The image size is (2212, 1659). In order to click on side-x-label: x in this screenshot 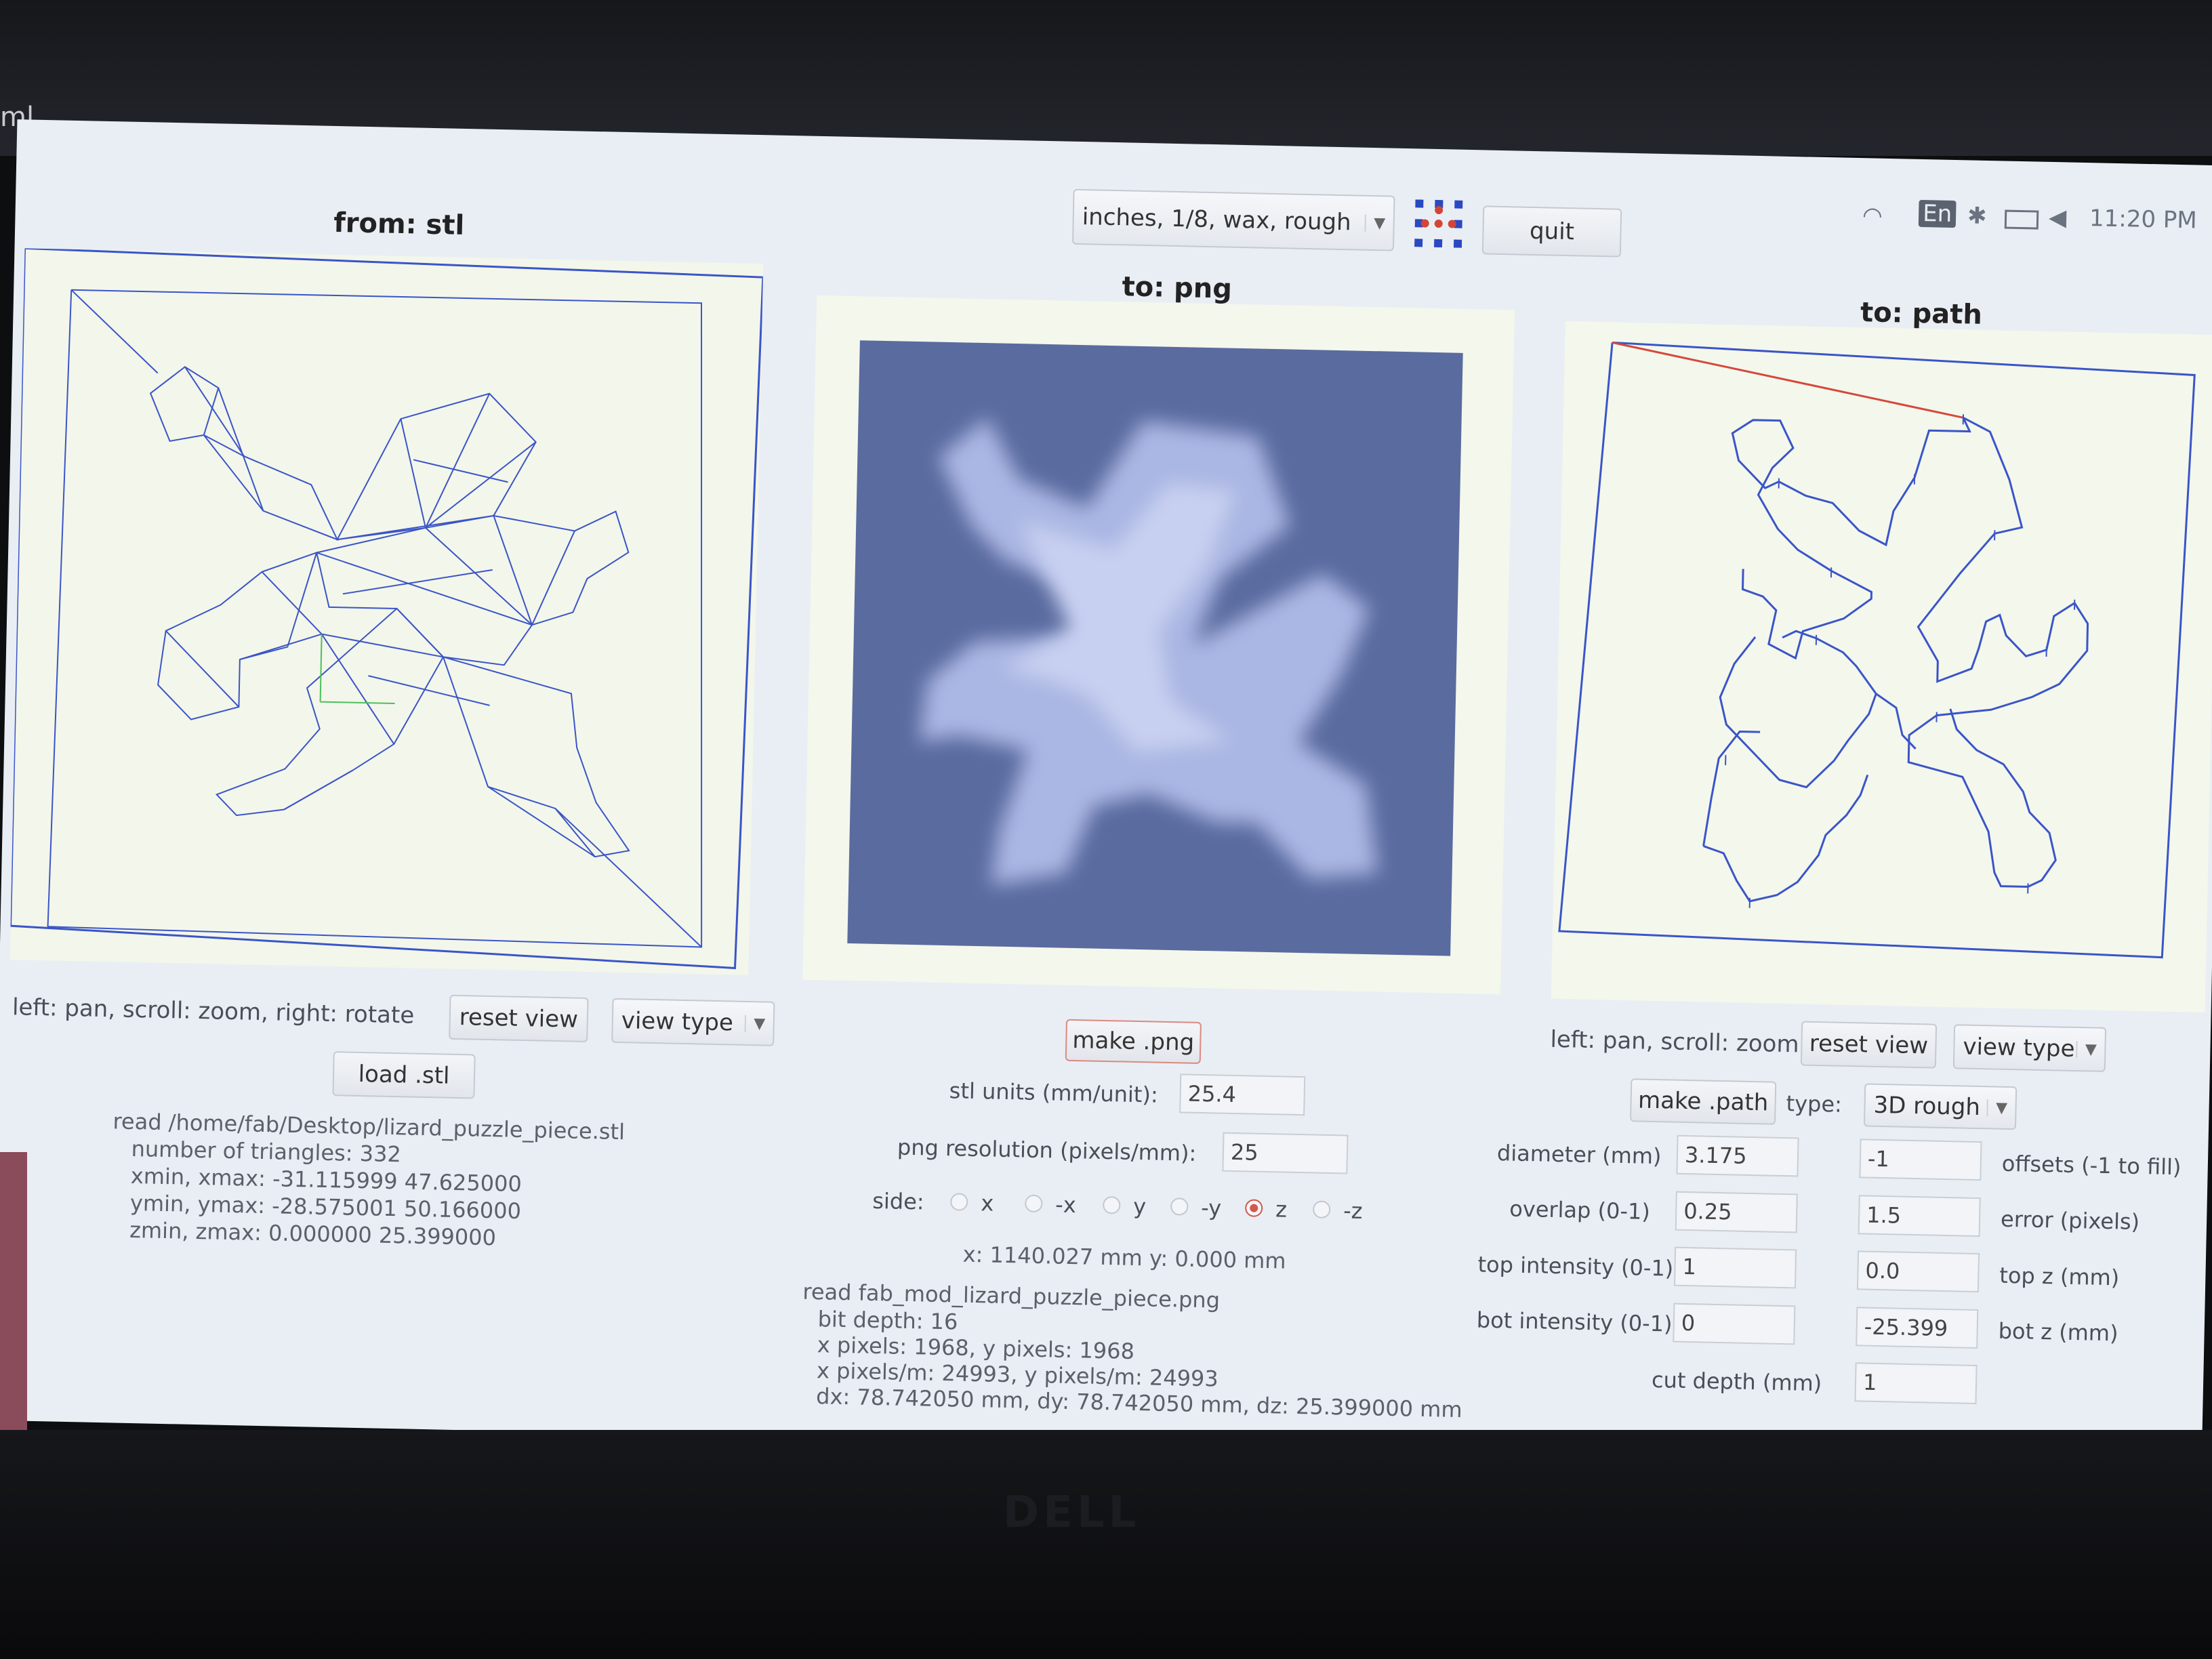, I will do `click(987, 1203)`.